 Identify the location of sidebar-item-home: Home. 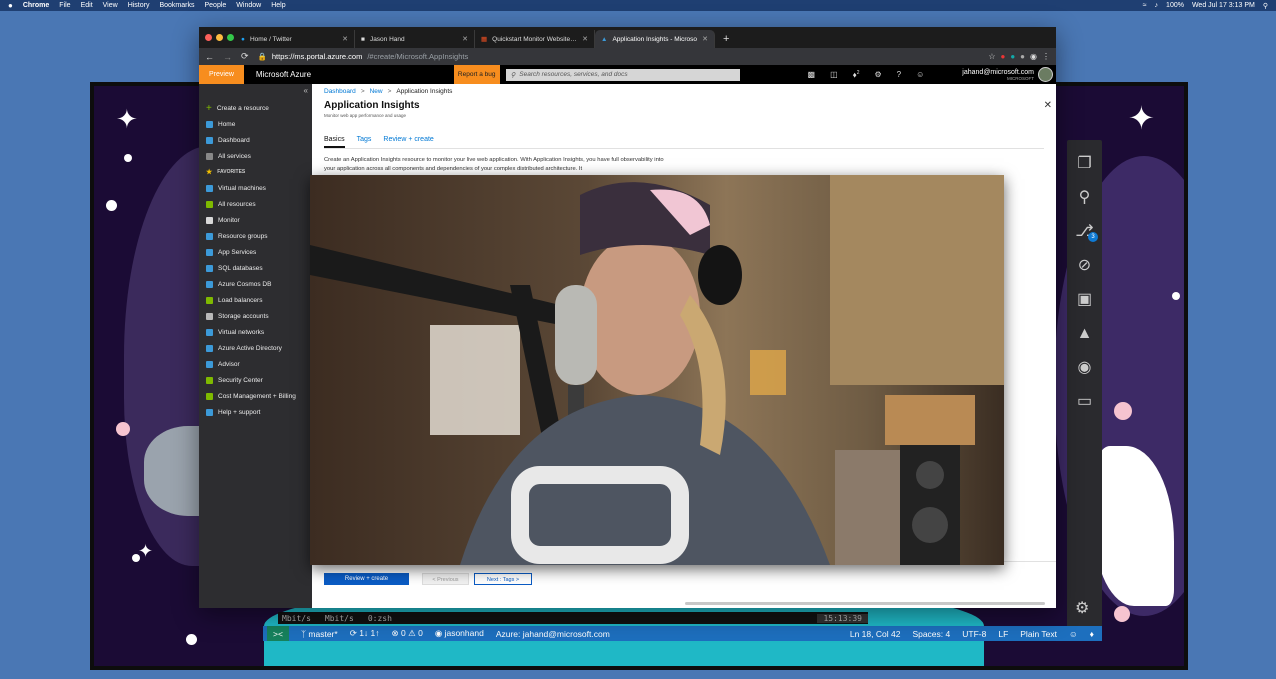
(255, 124).